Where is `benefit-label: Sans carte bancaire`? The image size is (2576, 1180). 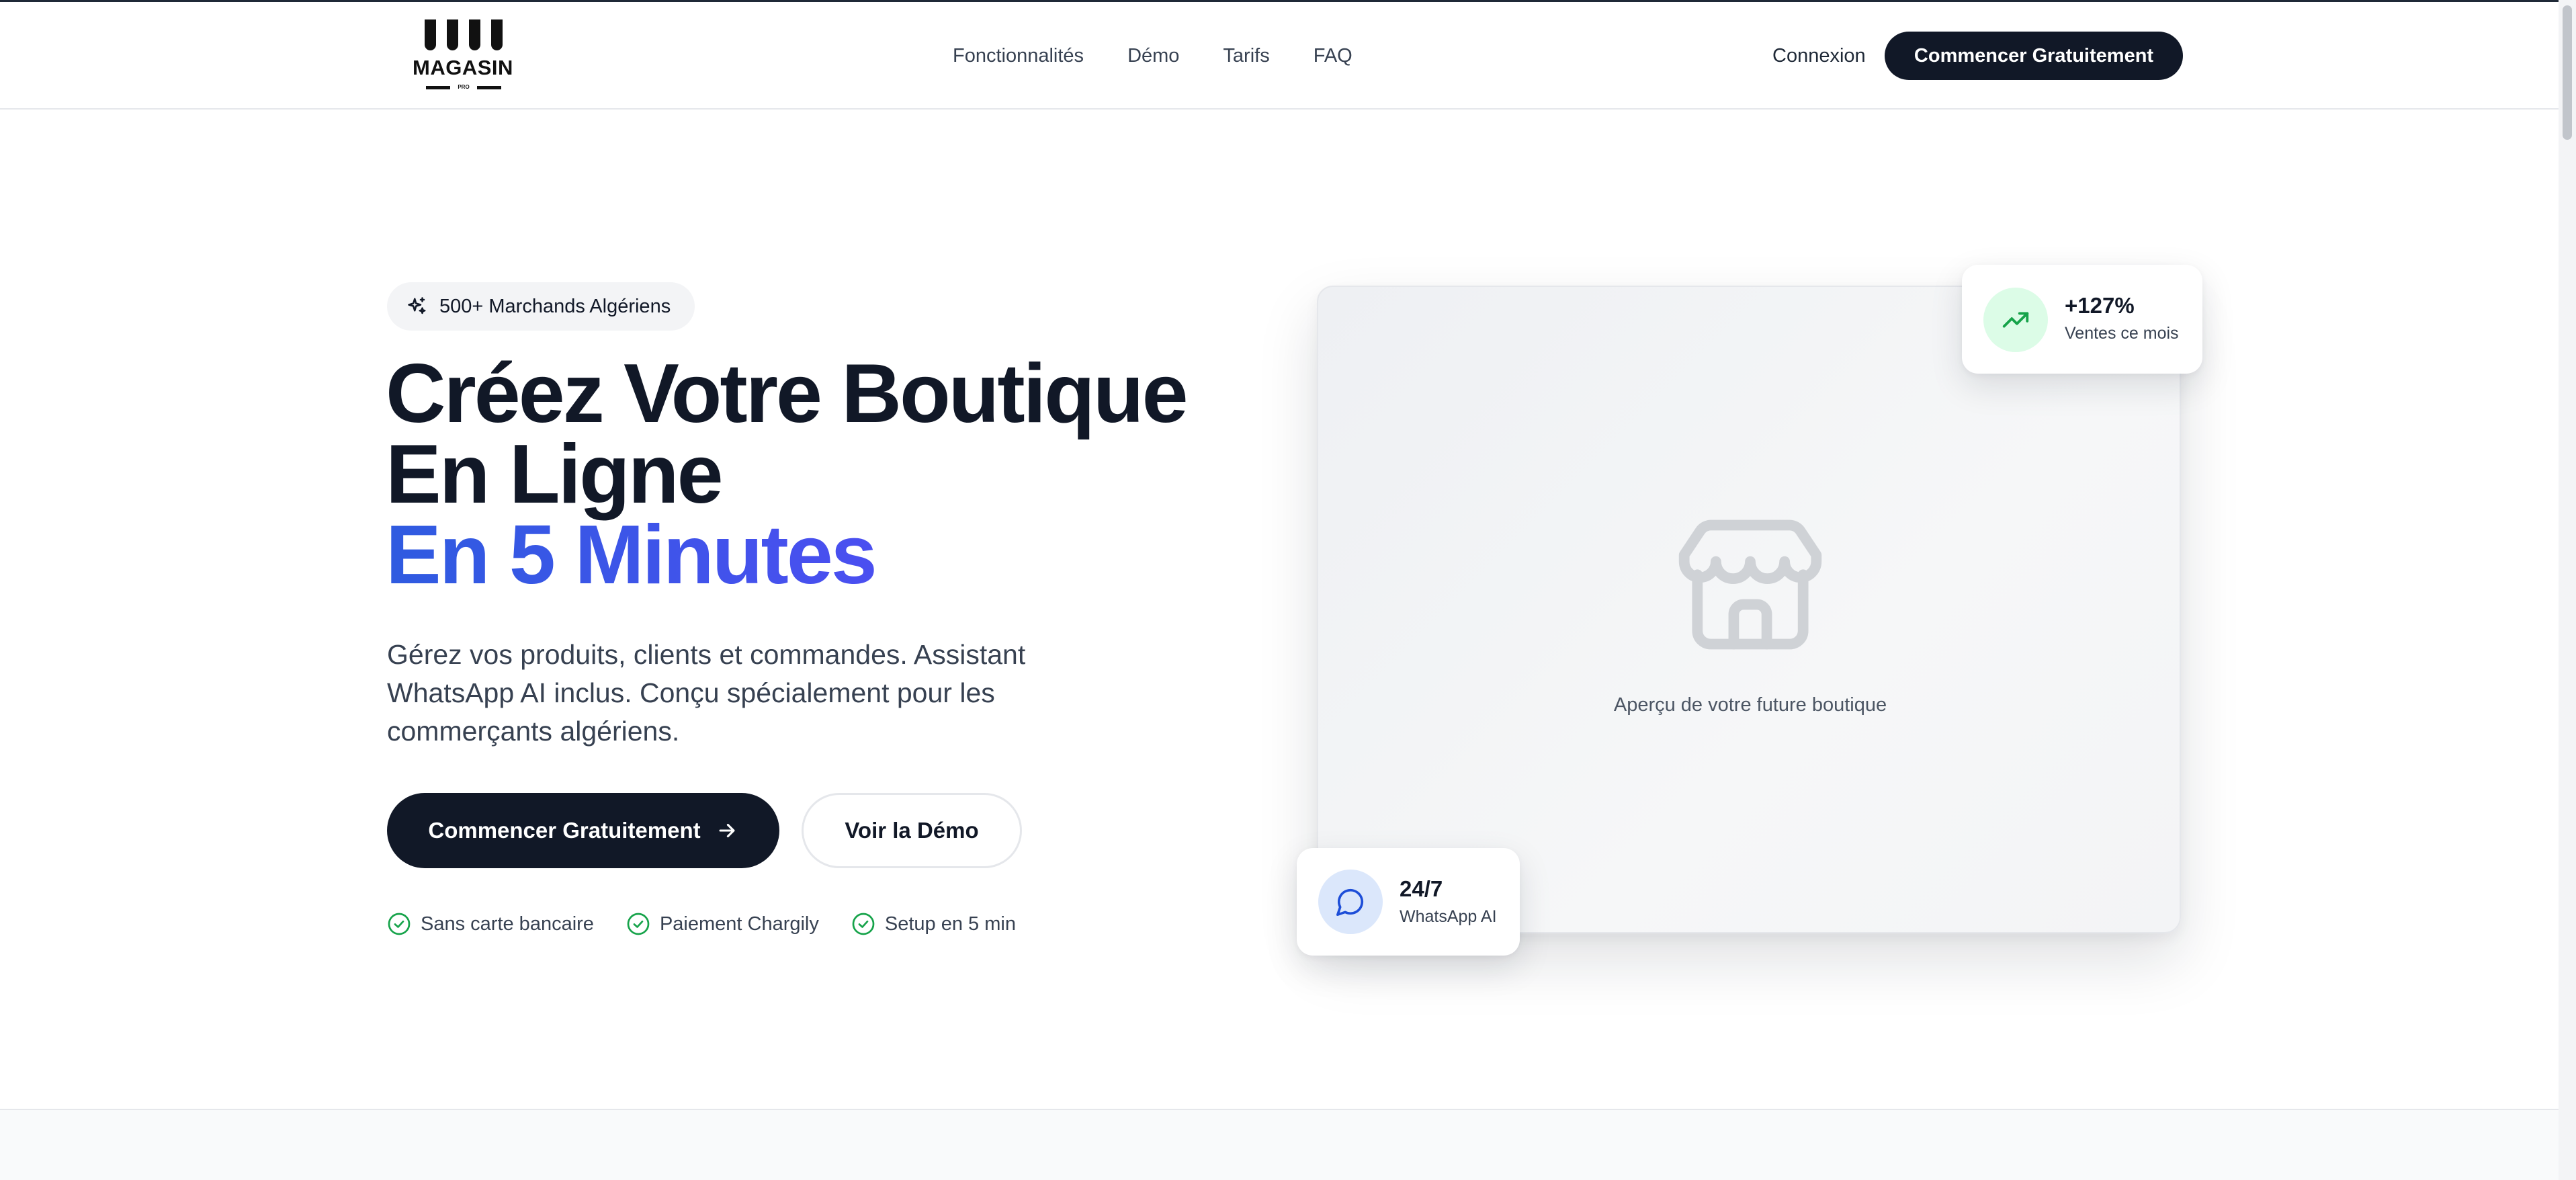
benefit-label: Sans carte bancaire is located at coordinates (507, 924).